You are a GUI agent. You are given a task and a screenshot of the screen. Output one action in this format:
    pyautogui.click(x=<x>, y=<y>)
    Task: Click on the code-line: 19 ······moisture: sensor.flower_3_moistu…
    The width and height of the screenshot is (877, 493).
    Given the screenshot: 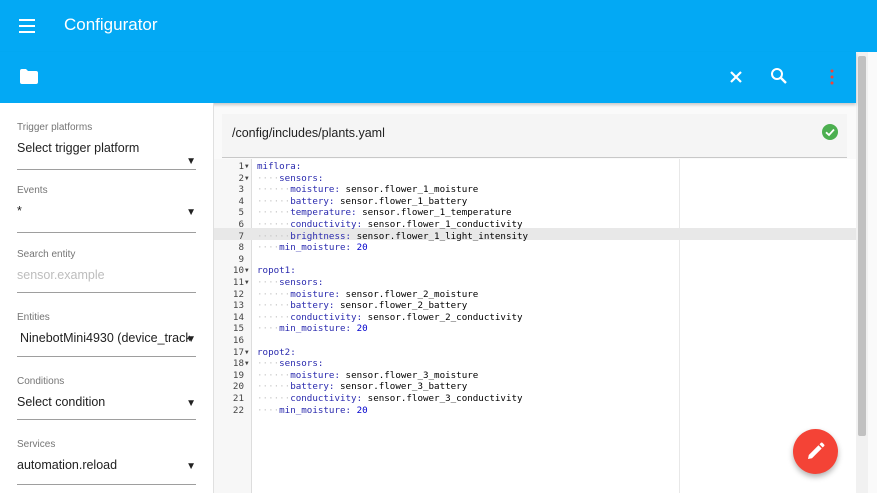 What is the action you would take?
    pyautogui.click(x=535, y=376)
    